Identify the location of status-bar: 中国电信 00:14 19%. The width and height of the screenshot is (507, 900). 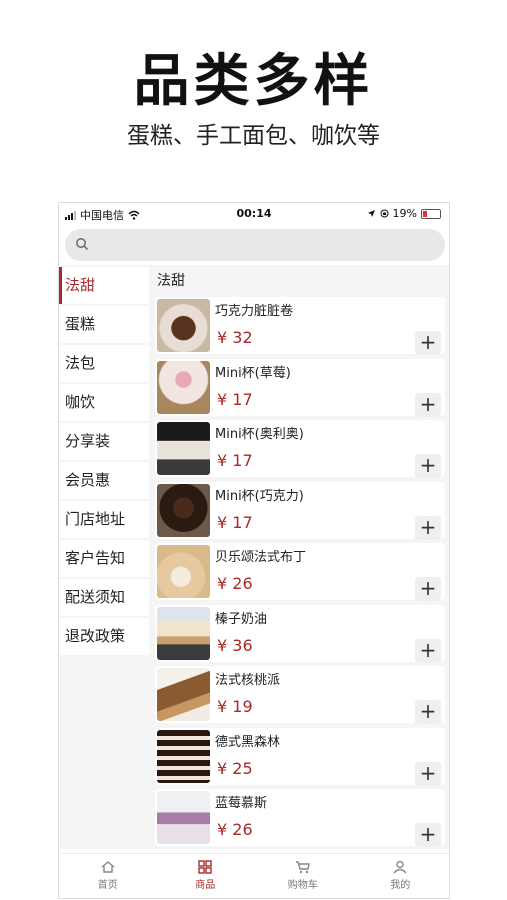
(254, 214).